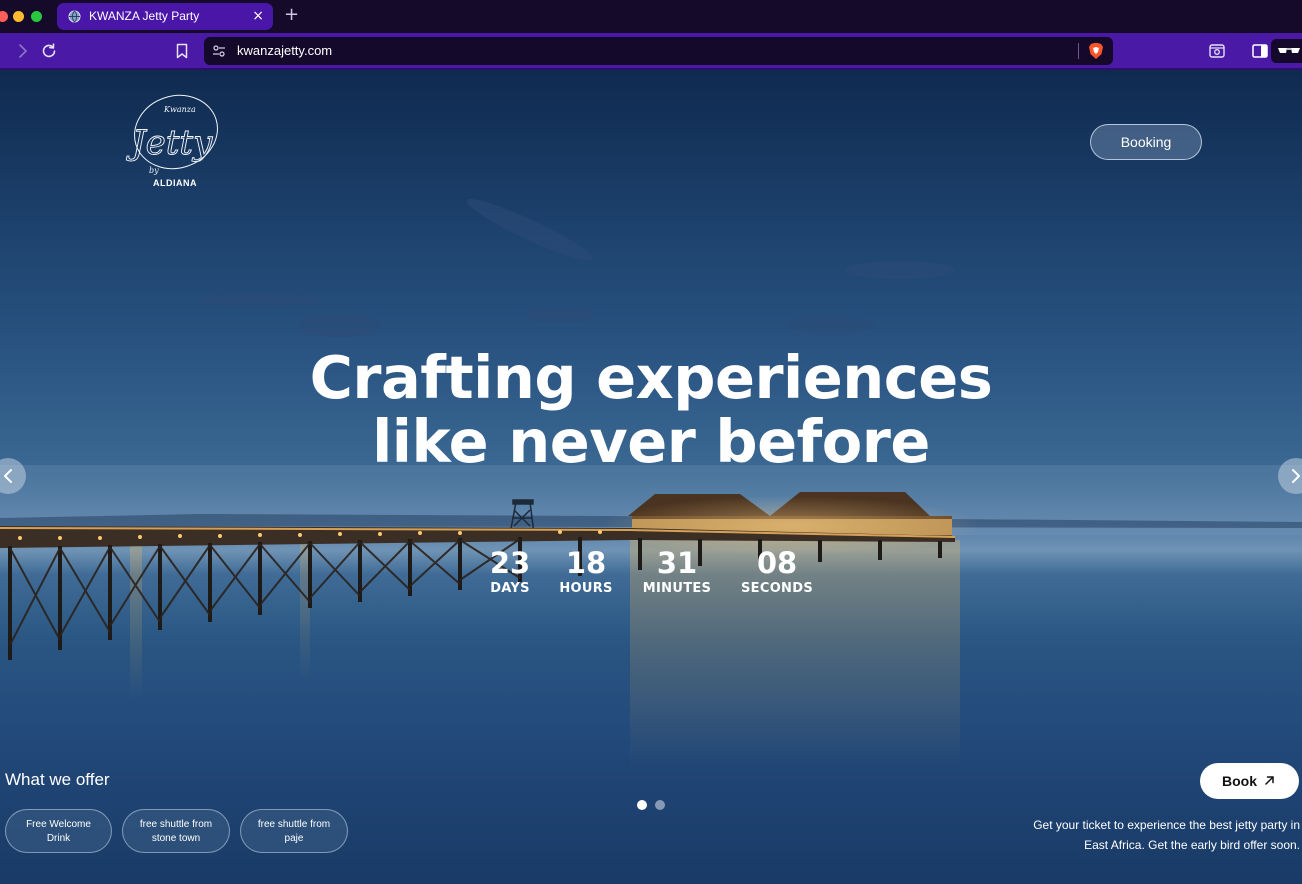 Image resolution: width=1302 pixels, height=884 pixels. Describe the element at coordinates (8, 476) in the screenshot. I see `chevron-left-icon` at that location.